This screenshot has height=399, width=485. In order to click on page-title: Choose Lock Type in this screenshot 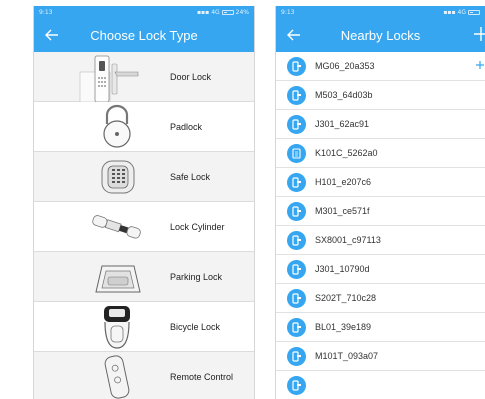, I will do `click(144, 35)`.